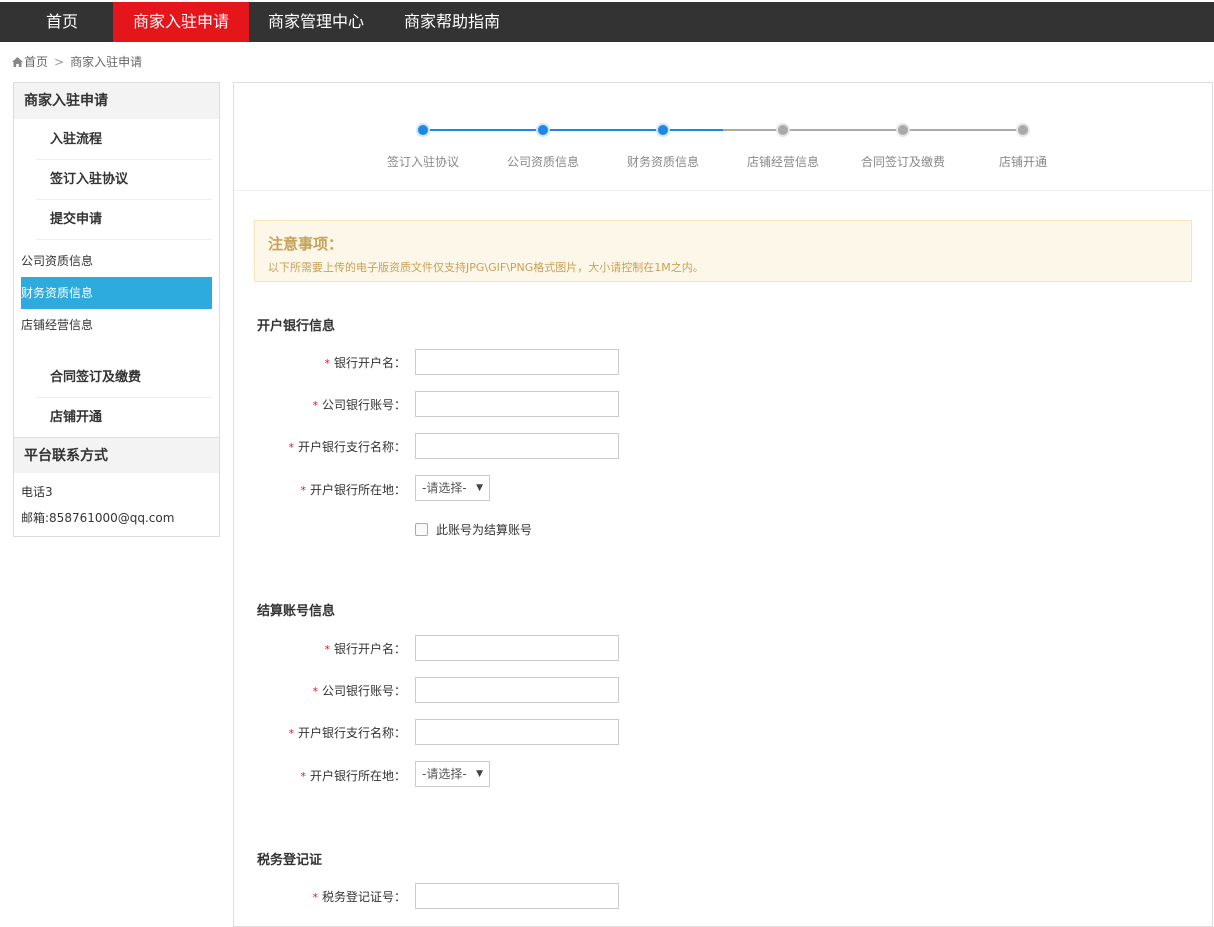 This screenshot has height=927, width=1214. What do you see at coordinates (359, 405) in the screenshot?
I see `bank-account-no-label: * 公司银行账号：` at bounding box center [359, 405].